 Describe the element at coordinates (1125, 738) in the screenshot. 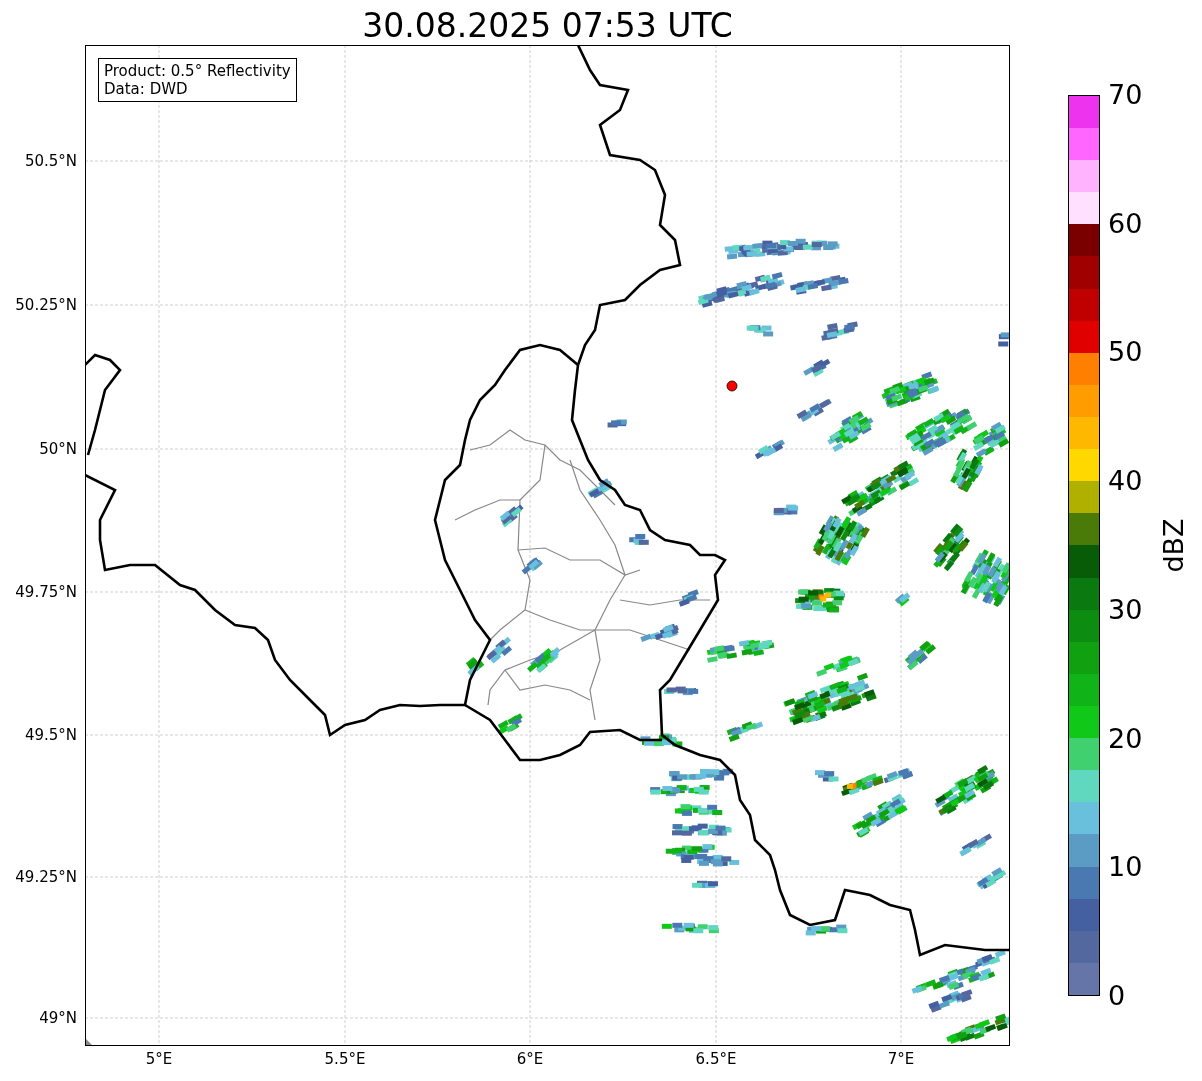

I see `colorbar-tick-label: 20` at that location.